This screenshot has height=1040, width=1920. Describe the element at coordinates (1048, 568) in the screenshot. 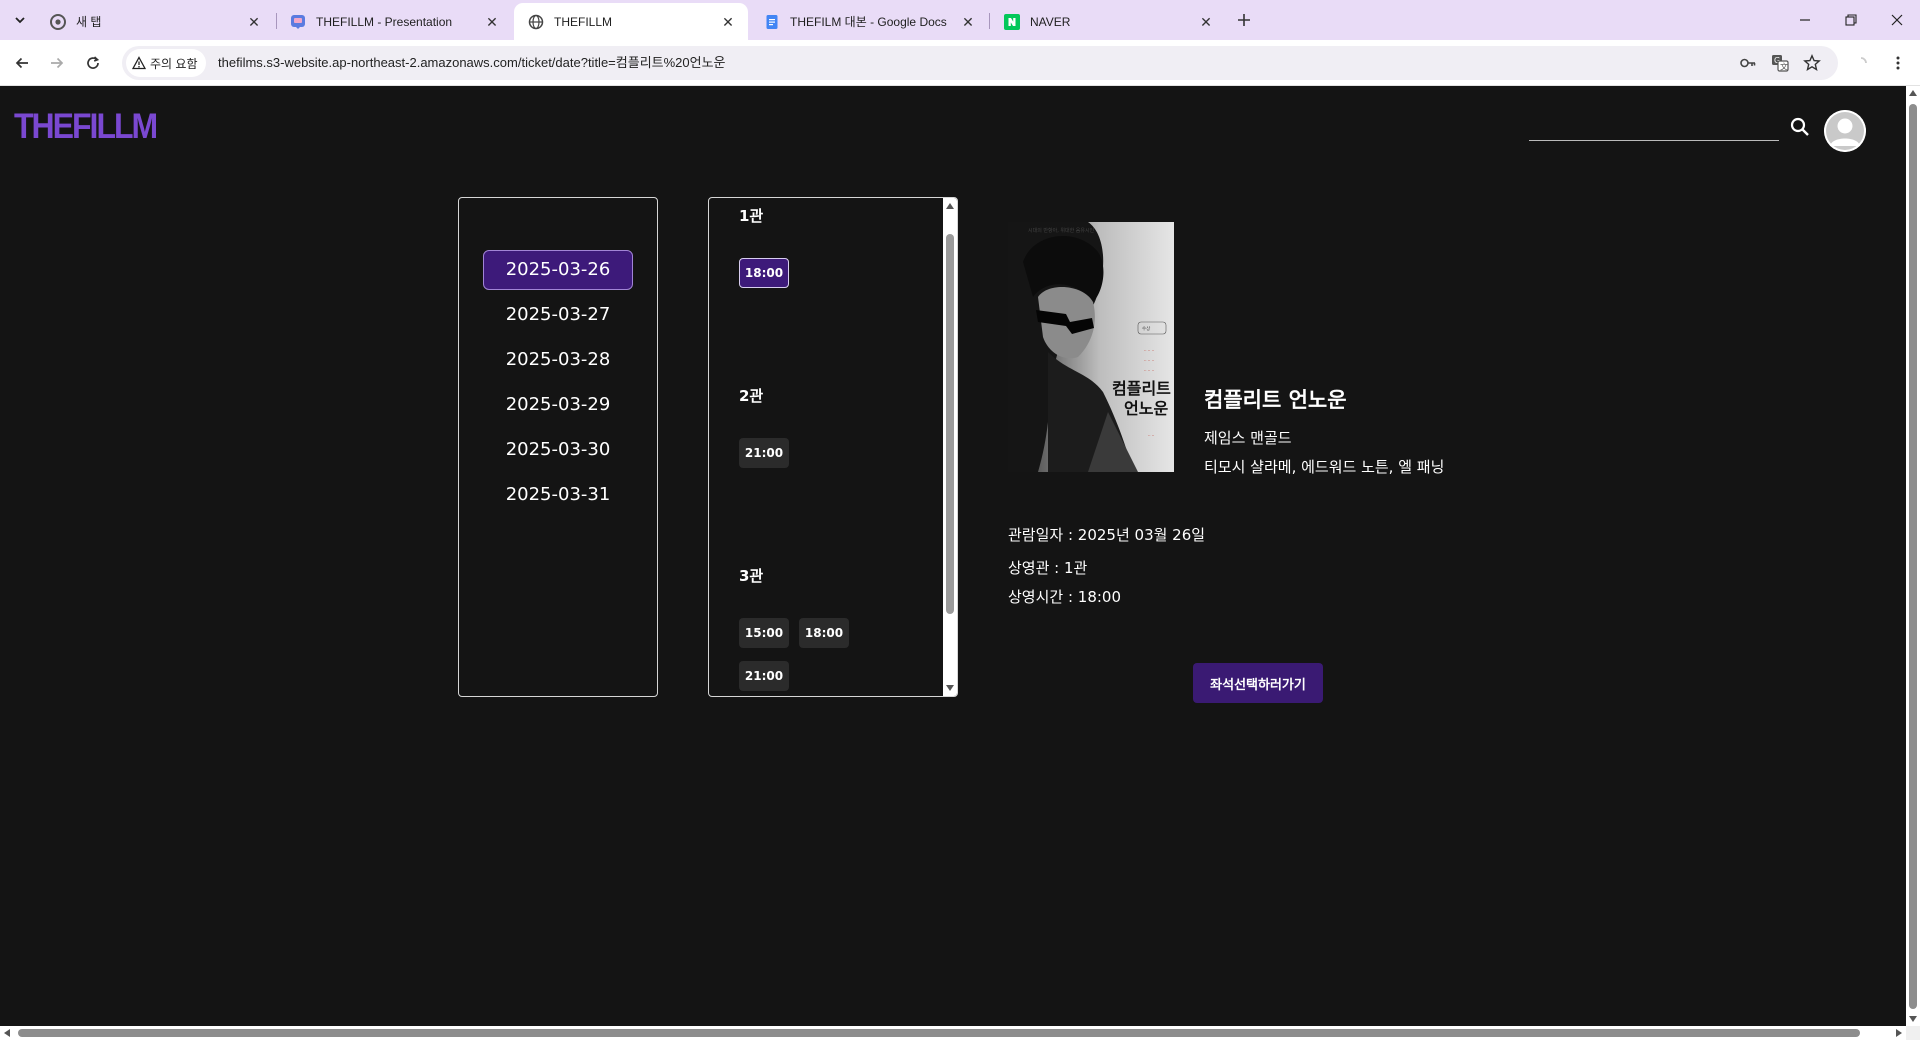

I see `screening-hall: 상영관 : 1관` at that location.